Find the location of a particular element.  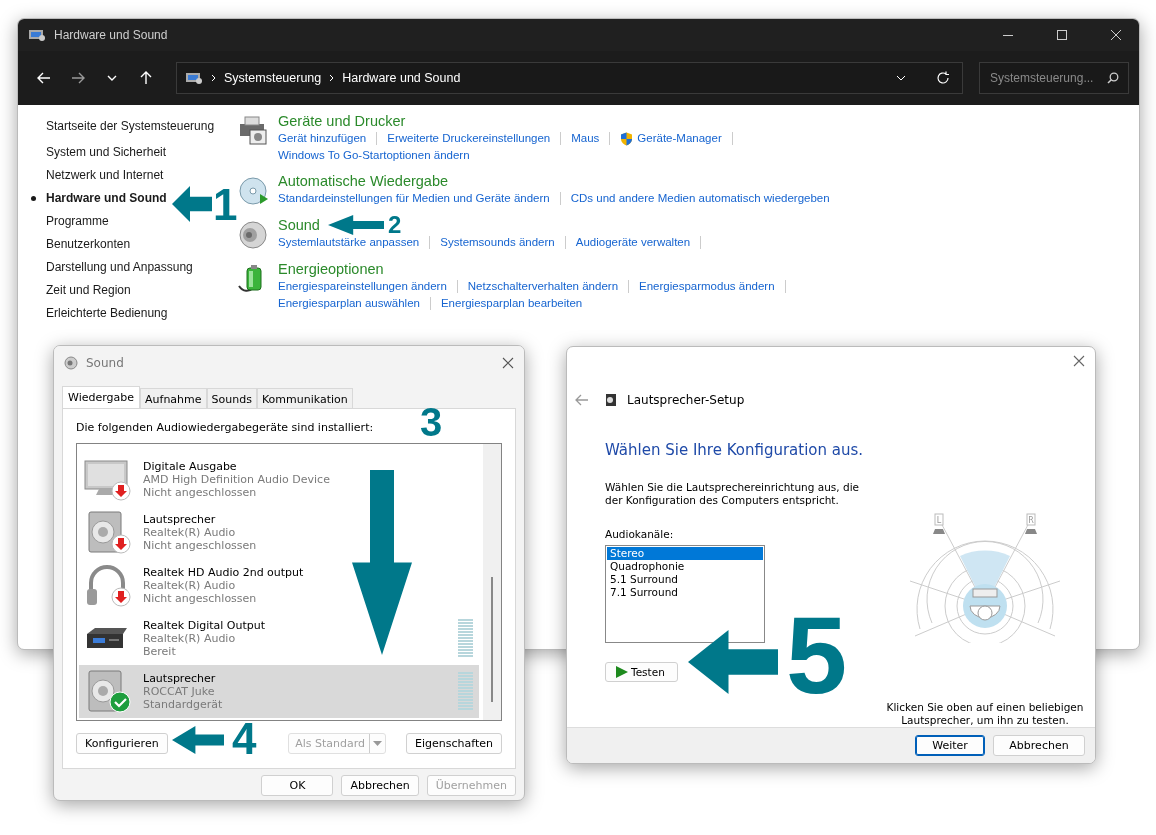

device-row: Realtek Digital Output Realtek(R) Audio Bereit is located at coordinates (279, 638).